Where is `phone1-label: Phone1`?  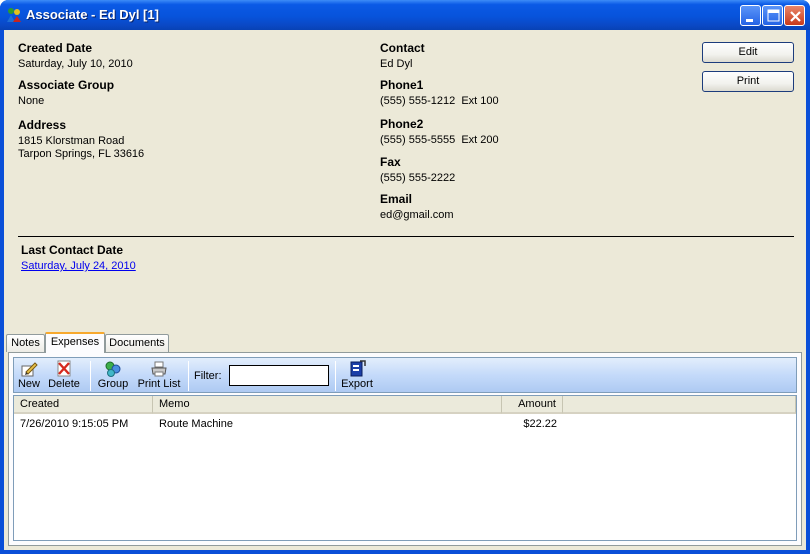 phone1-label: Phone1 is located at coordinates (402, 85).